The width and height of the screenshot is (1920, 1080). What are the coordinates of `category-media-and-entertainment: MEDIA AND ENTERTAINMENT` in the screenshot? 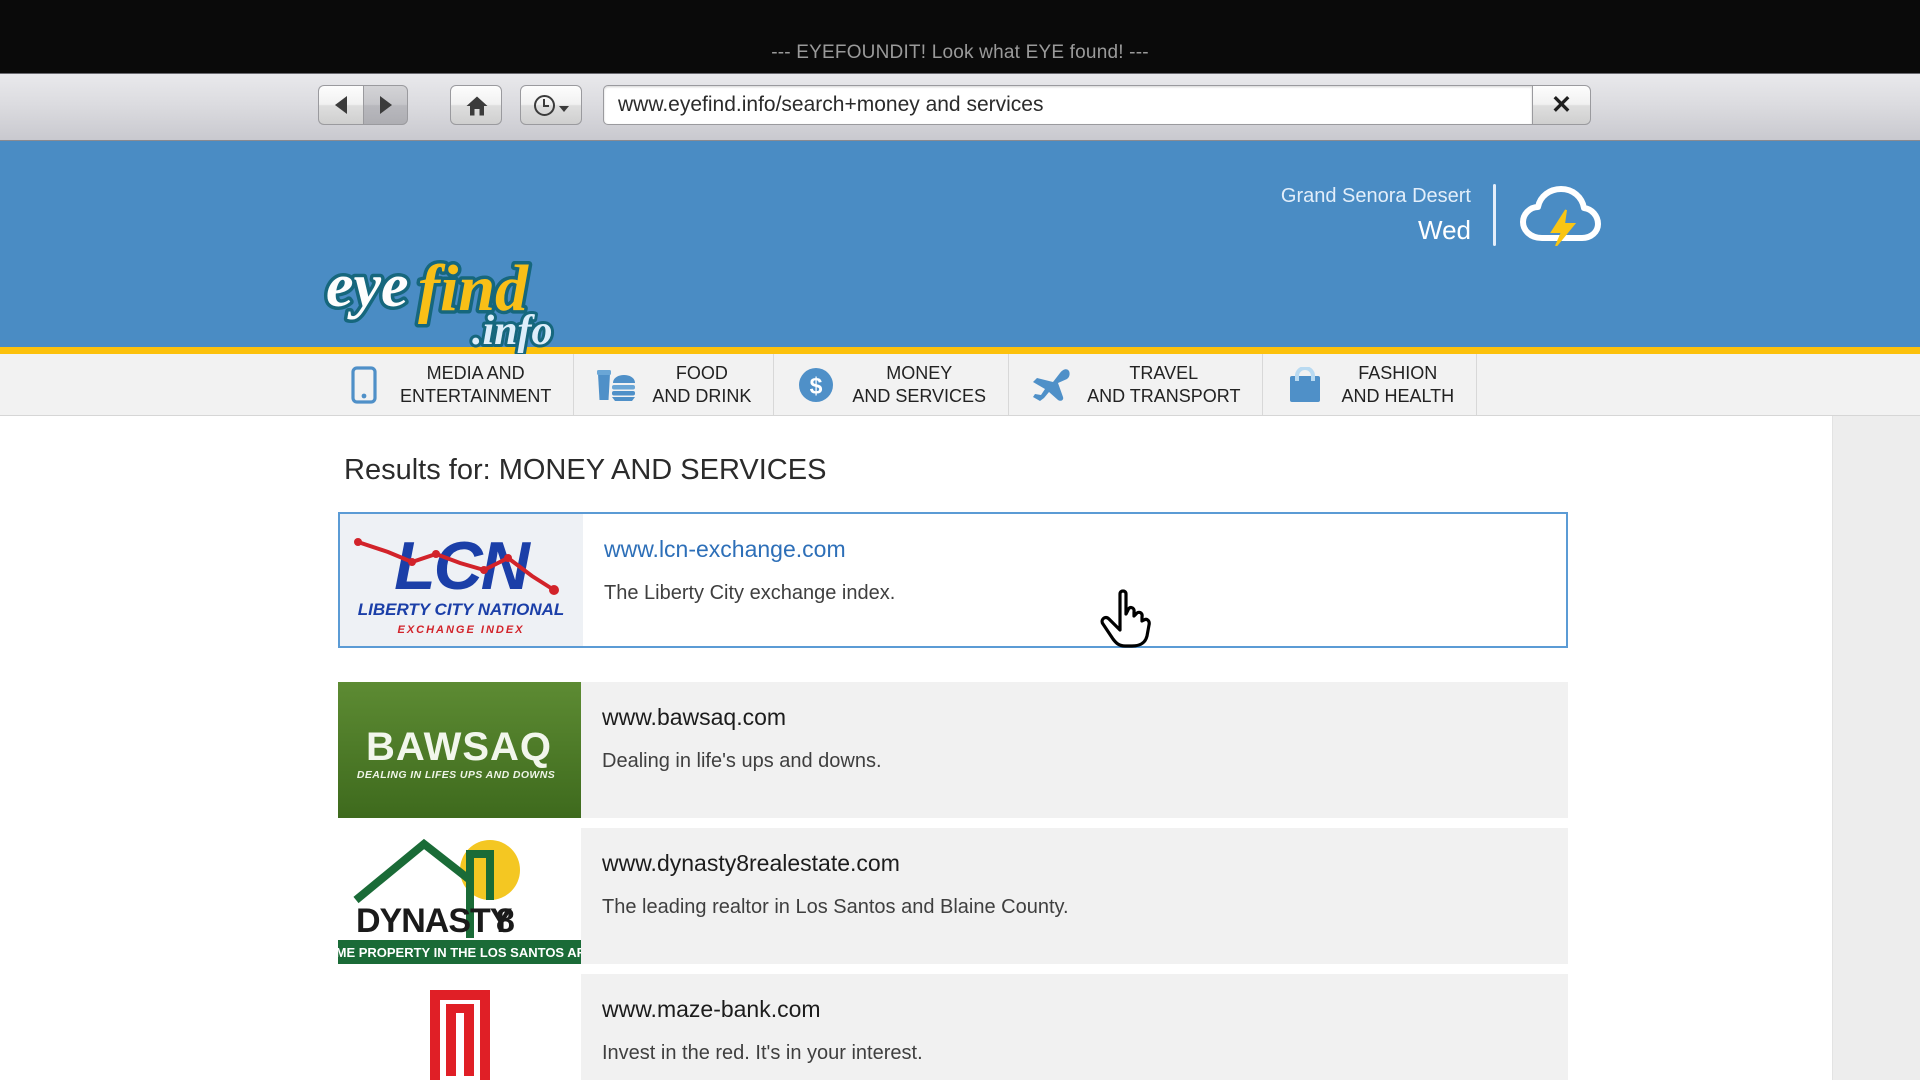 It's located at (448, 384).